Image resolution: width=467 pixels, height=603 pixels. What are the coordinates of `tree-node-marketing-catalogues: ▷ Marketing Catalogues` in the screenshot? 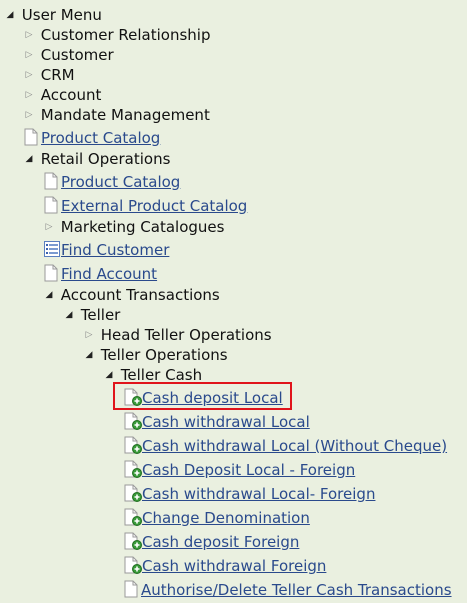 It's located at (133, 227).